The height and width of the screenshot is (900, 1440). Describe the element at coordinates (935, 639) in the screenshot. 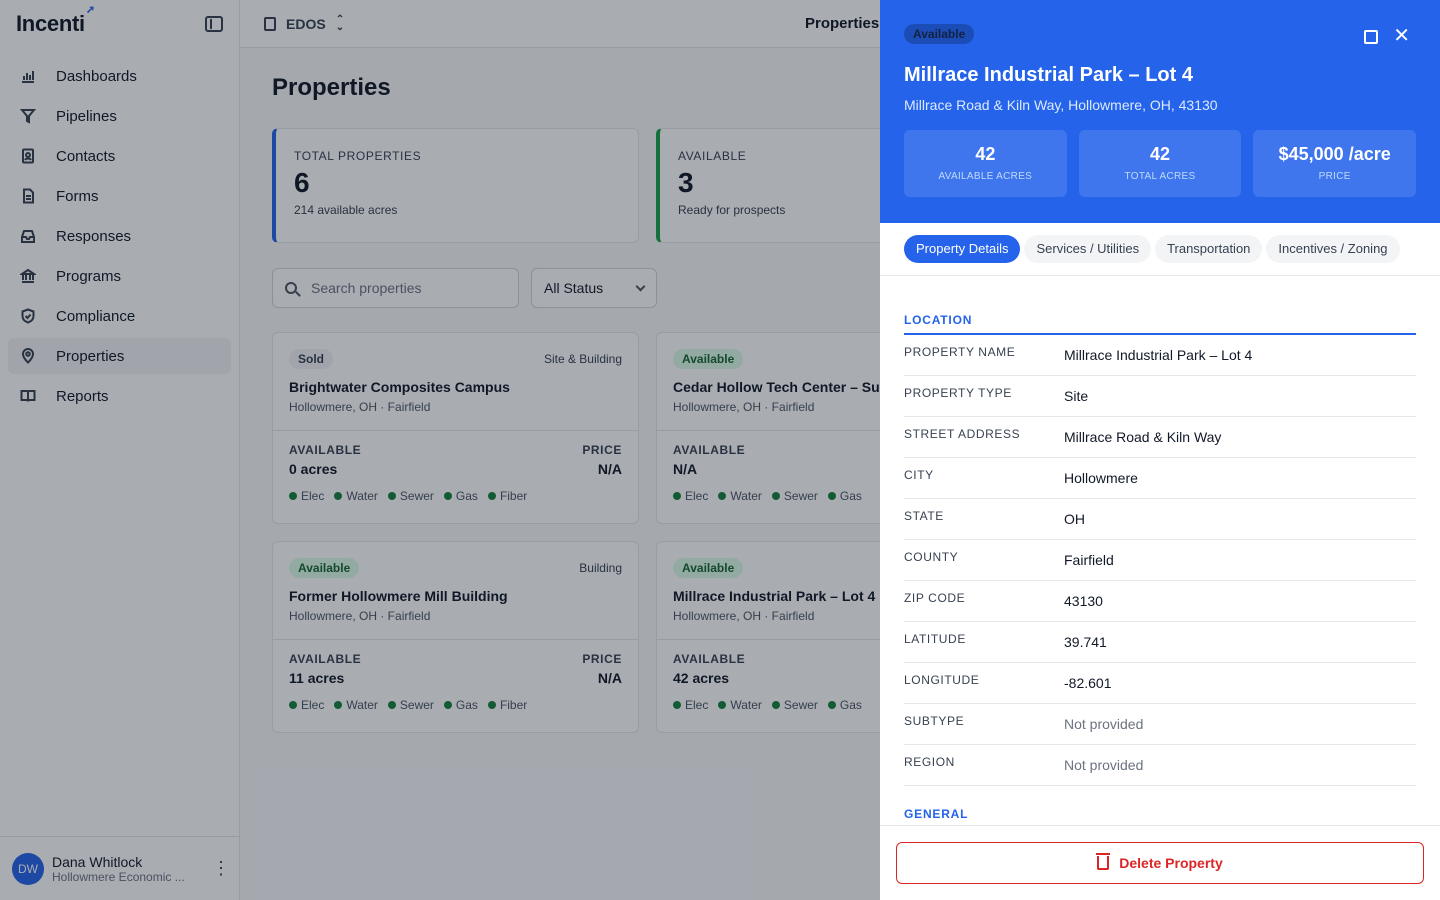

I see `detail-label: LATITUDE` at that location.